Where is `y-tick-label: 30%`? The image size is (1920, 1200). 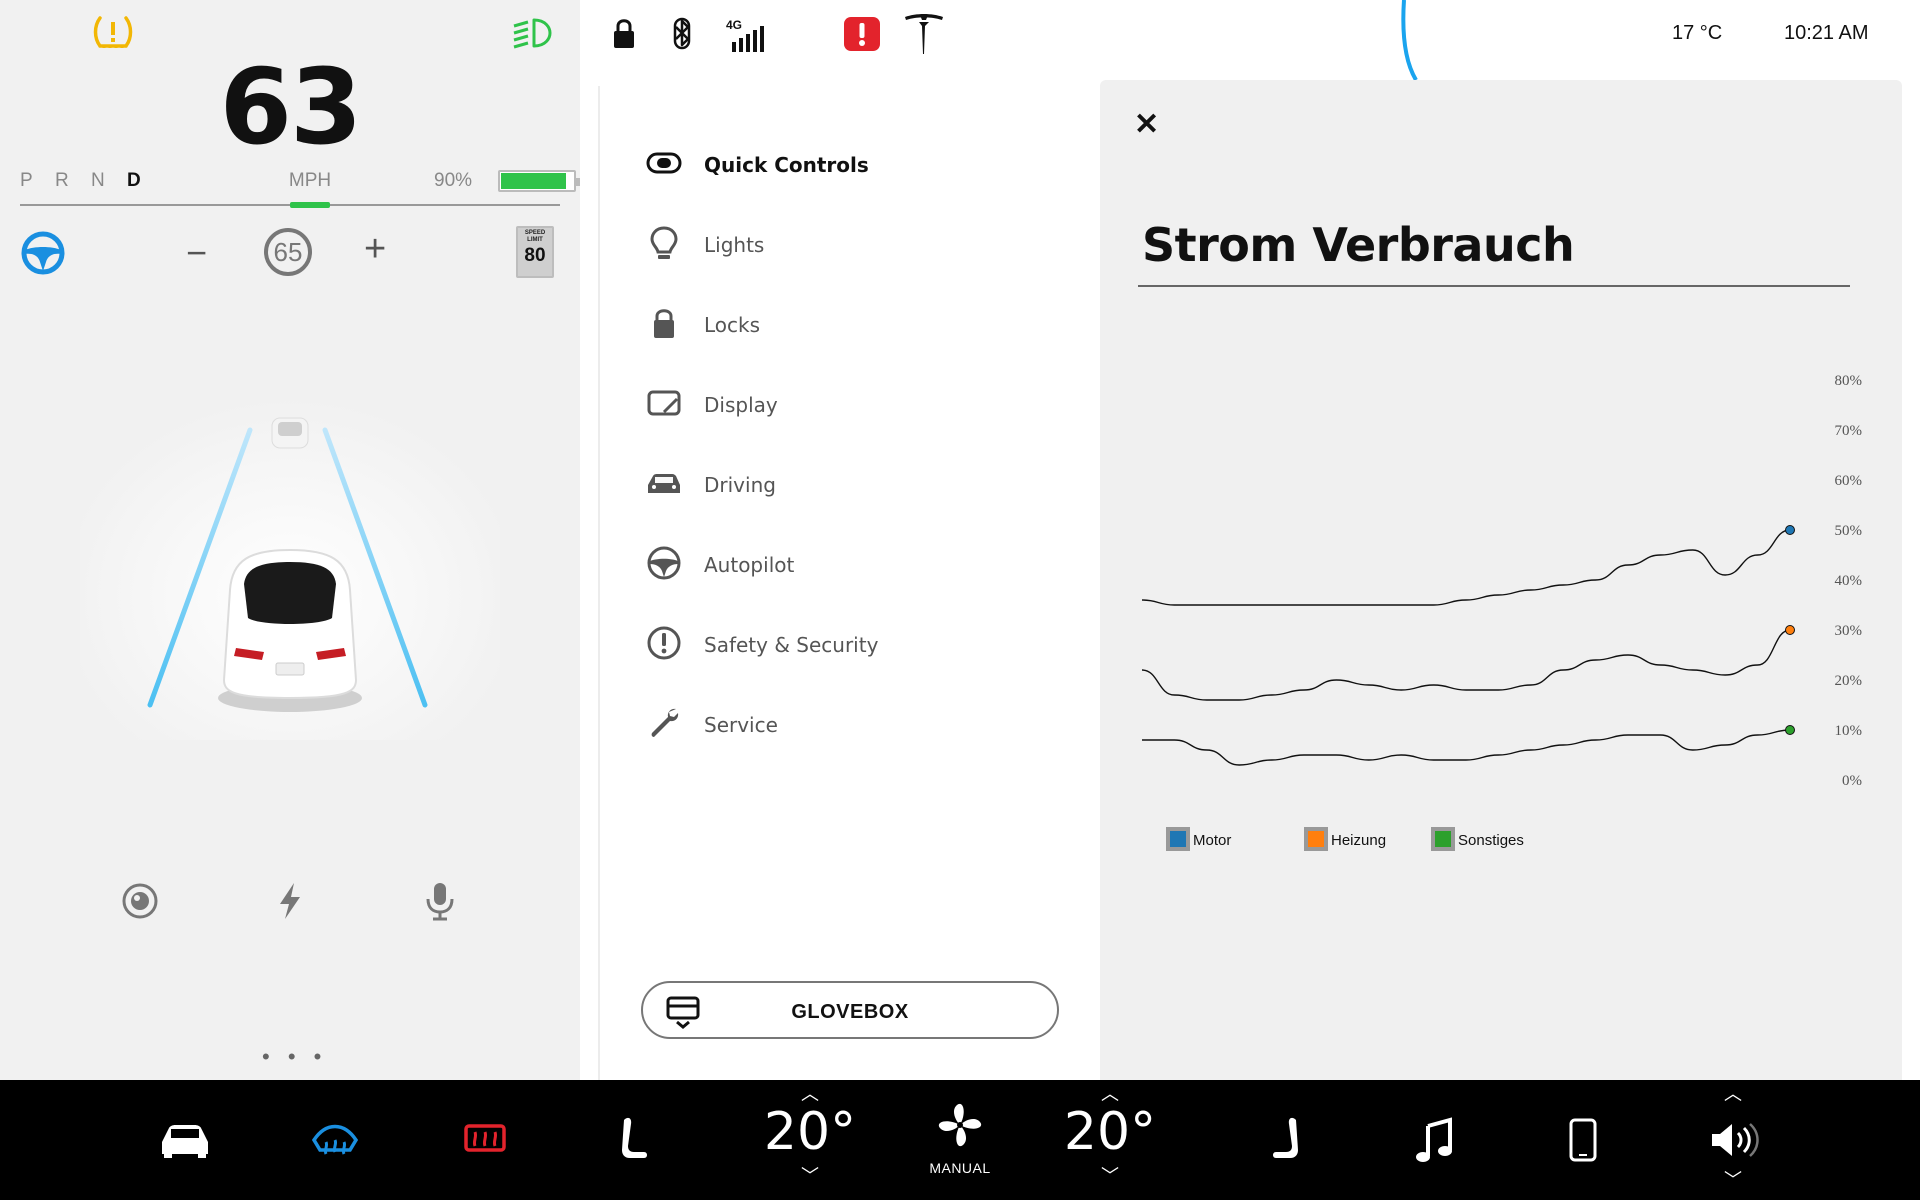
y-tick-label: 30% is located at coordinates (1849, 631).